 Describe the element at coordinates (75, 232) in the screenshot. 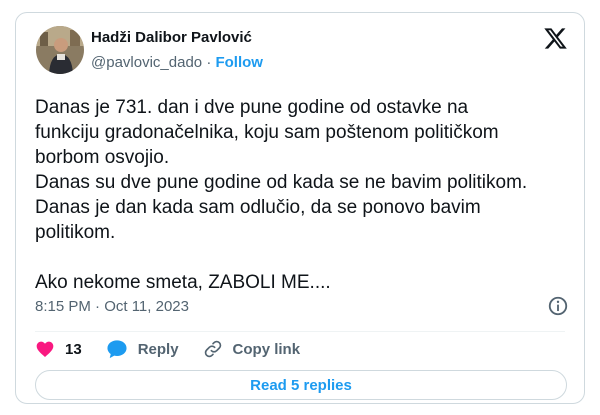

I see `tweet-line: politikom.` at that location.